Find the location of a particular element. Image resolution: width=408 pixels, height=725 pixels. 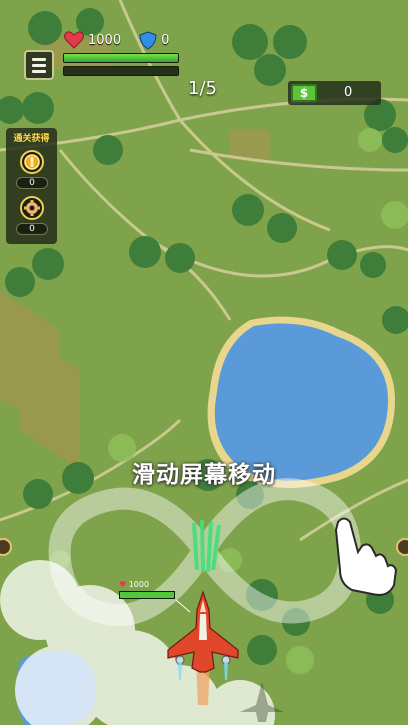

cash-icon: $ is located at coordinates (304, 93).